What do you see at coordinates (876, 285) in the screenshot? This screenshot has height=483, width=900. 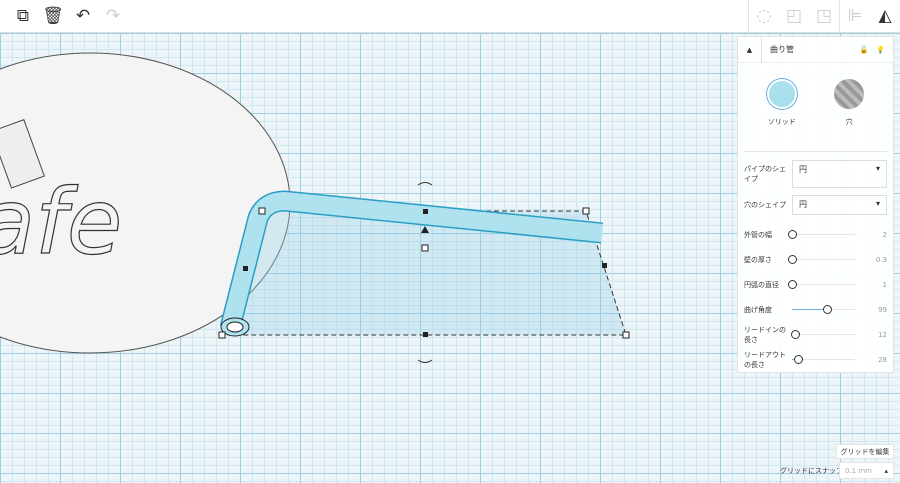 I see `slider-value: 1` at bounding box center [876, 285].